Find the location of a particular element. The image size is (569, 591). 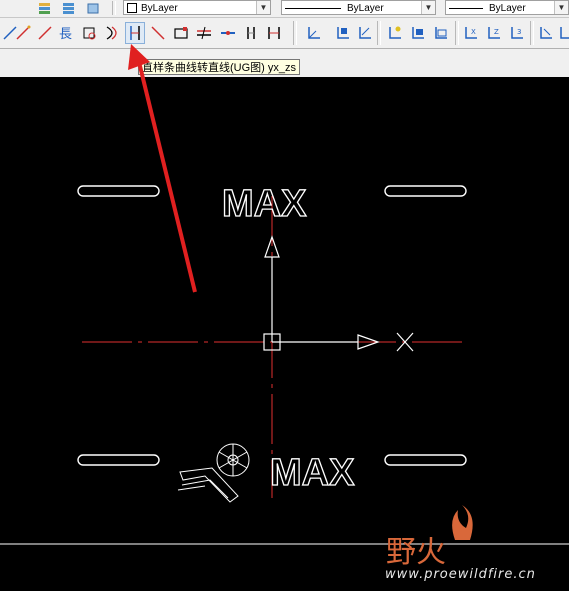

linetype-dropdown: ByLayer ▼ is located at coordinates (358, 7).